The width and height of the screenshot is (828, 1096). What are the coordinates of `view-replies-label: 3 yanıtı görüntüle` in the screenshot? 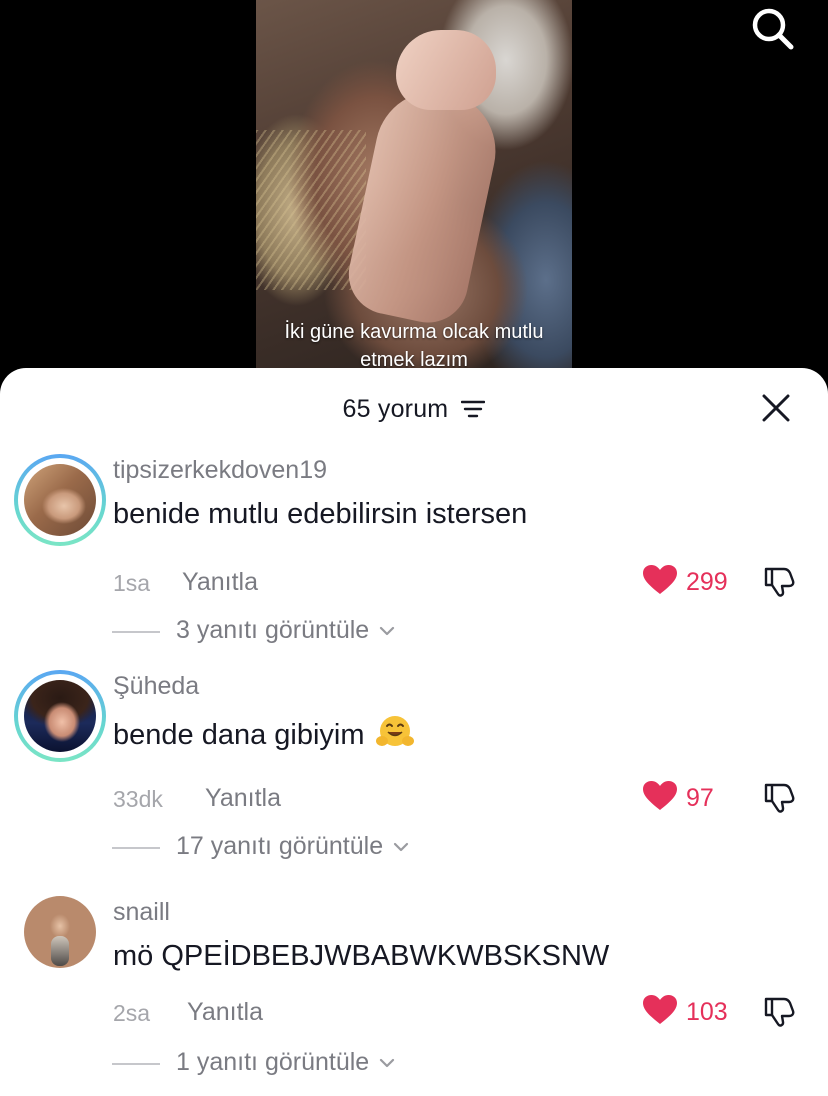 It's located at (286, 630).